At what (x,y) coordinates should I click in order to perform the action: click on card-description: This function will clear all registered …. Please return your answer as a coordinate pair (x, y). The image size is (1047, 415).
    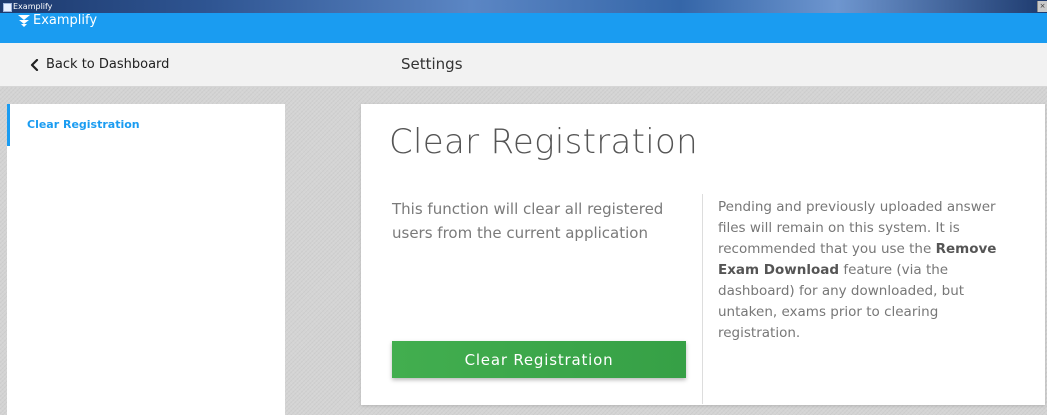
    Looking at the image, I should click on (528, 221).